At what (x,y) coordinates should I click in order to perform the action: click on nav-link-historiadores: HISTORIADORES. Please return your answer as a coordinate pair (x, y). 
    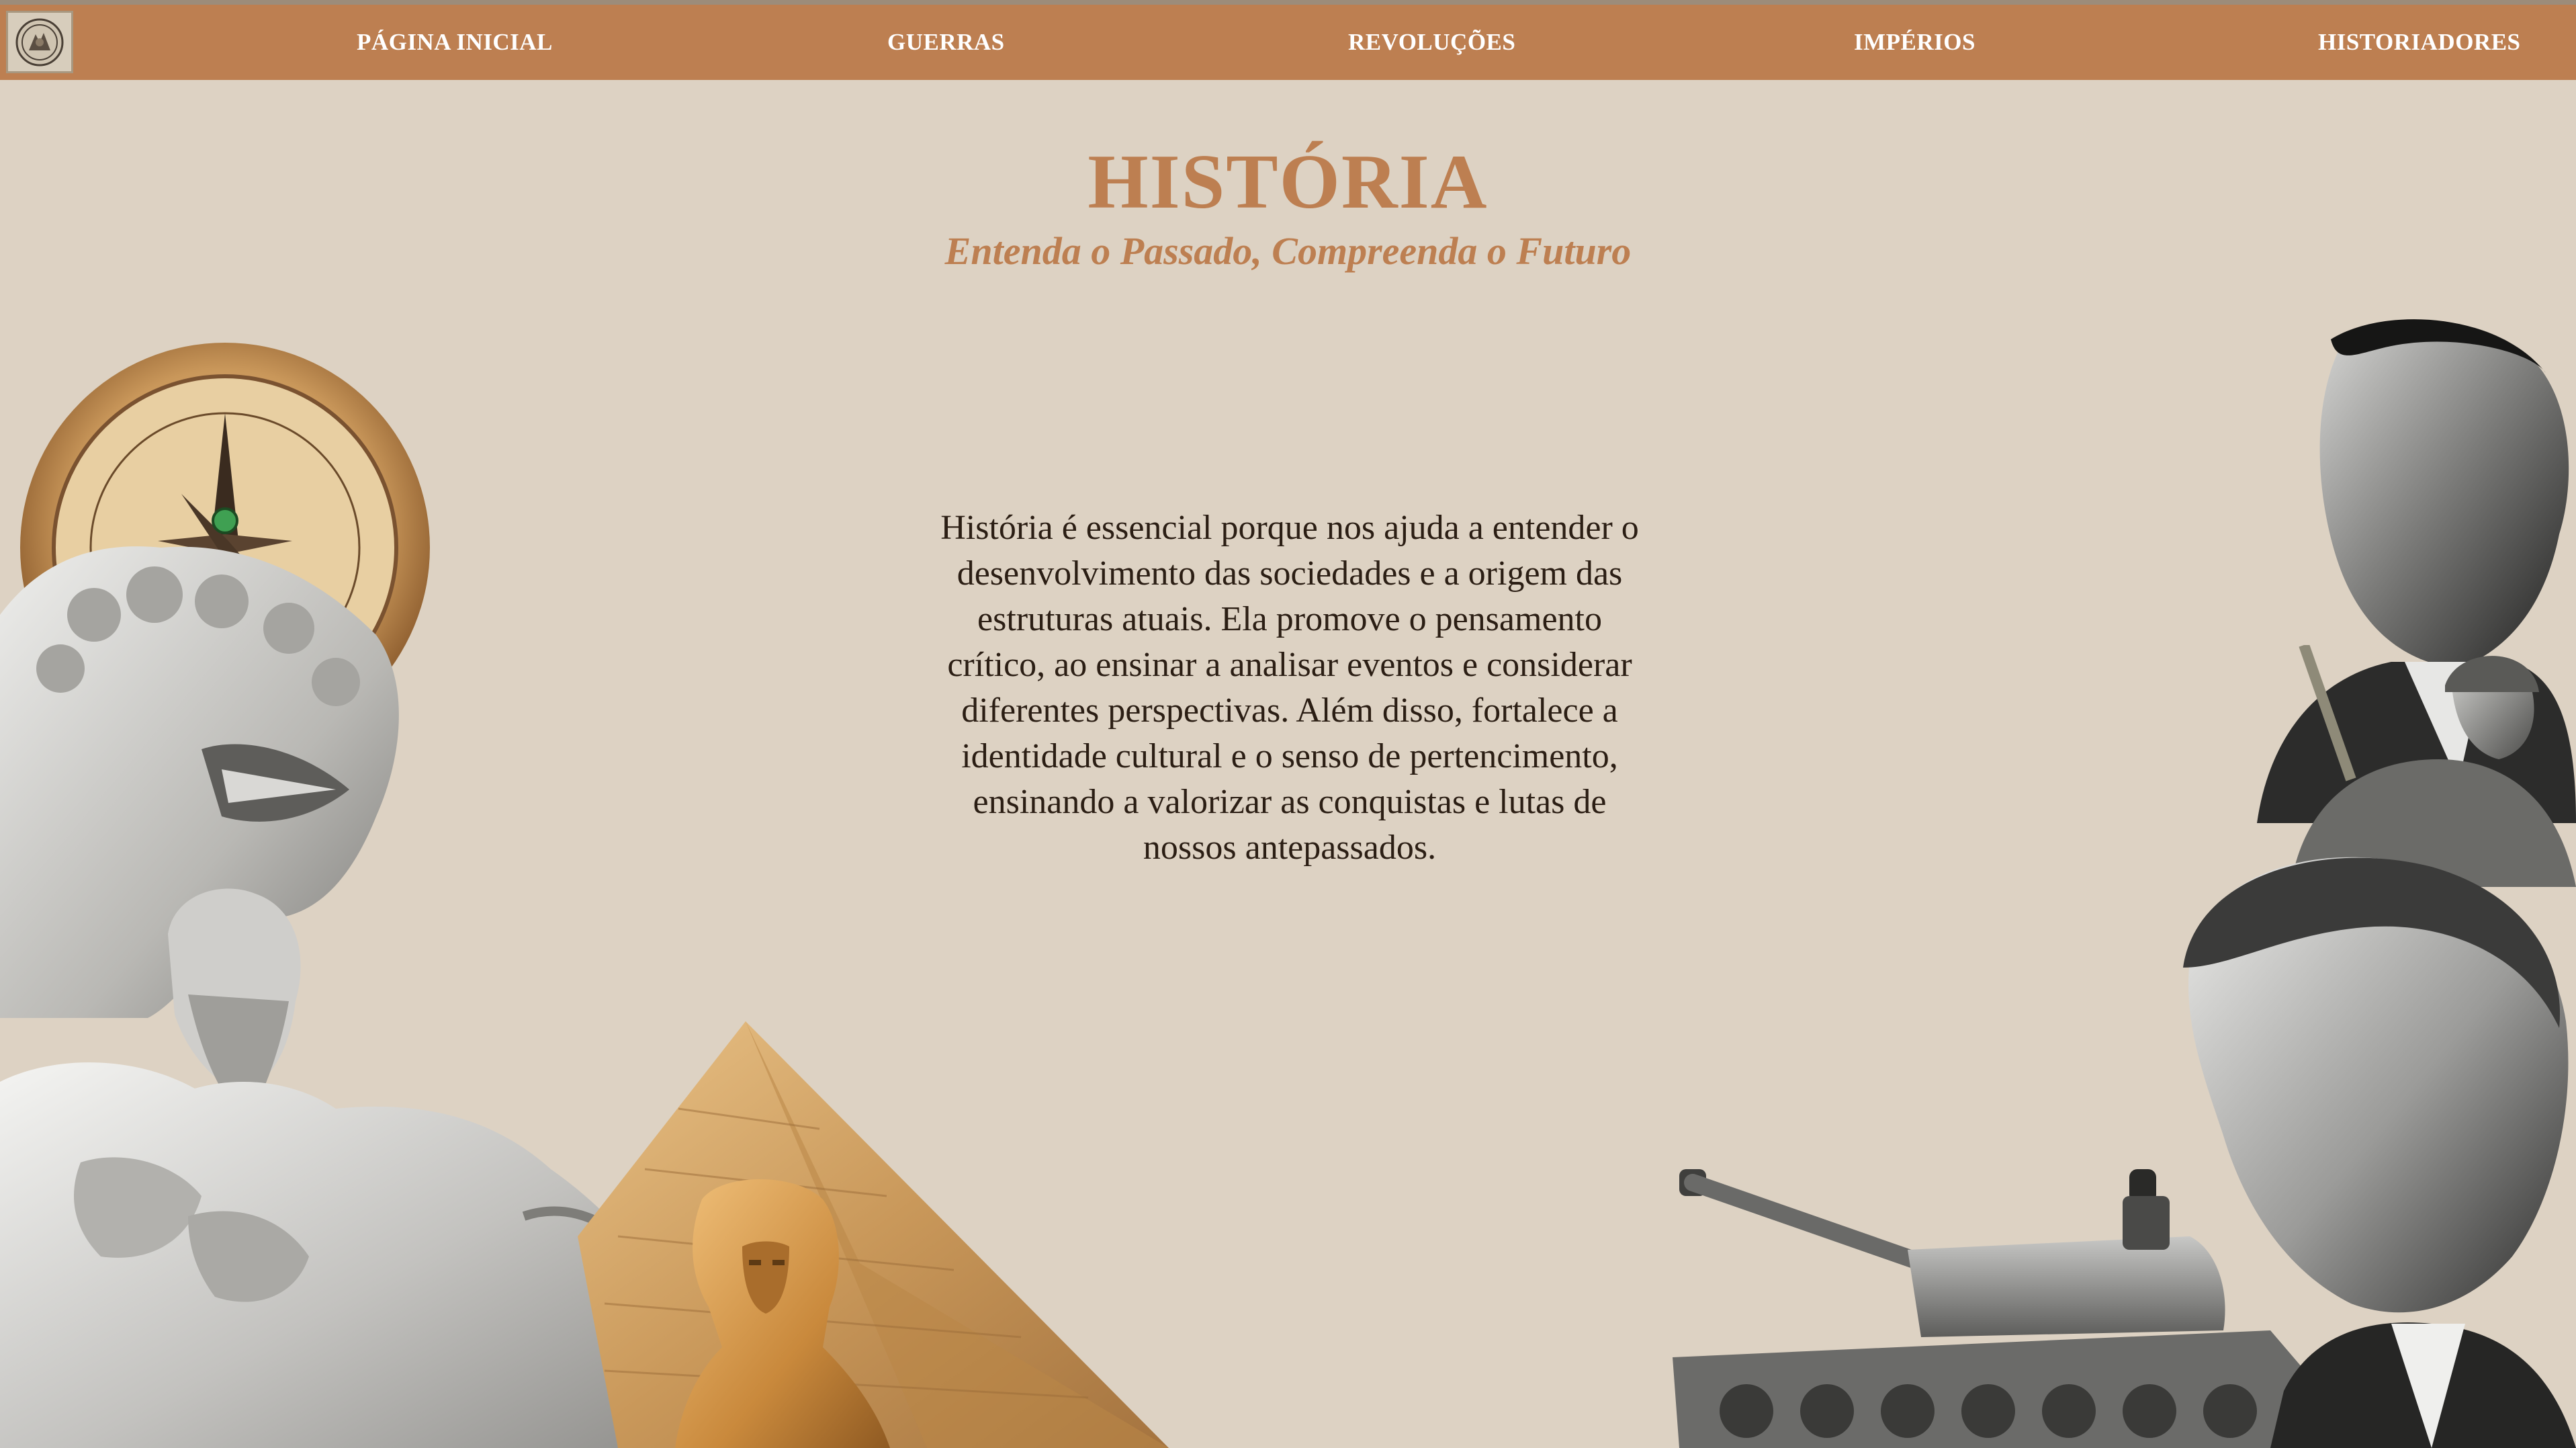
    Looking at the image, I should click on (2419, 43).